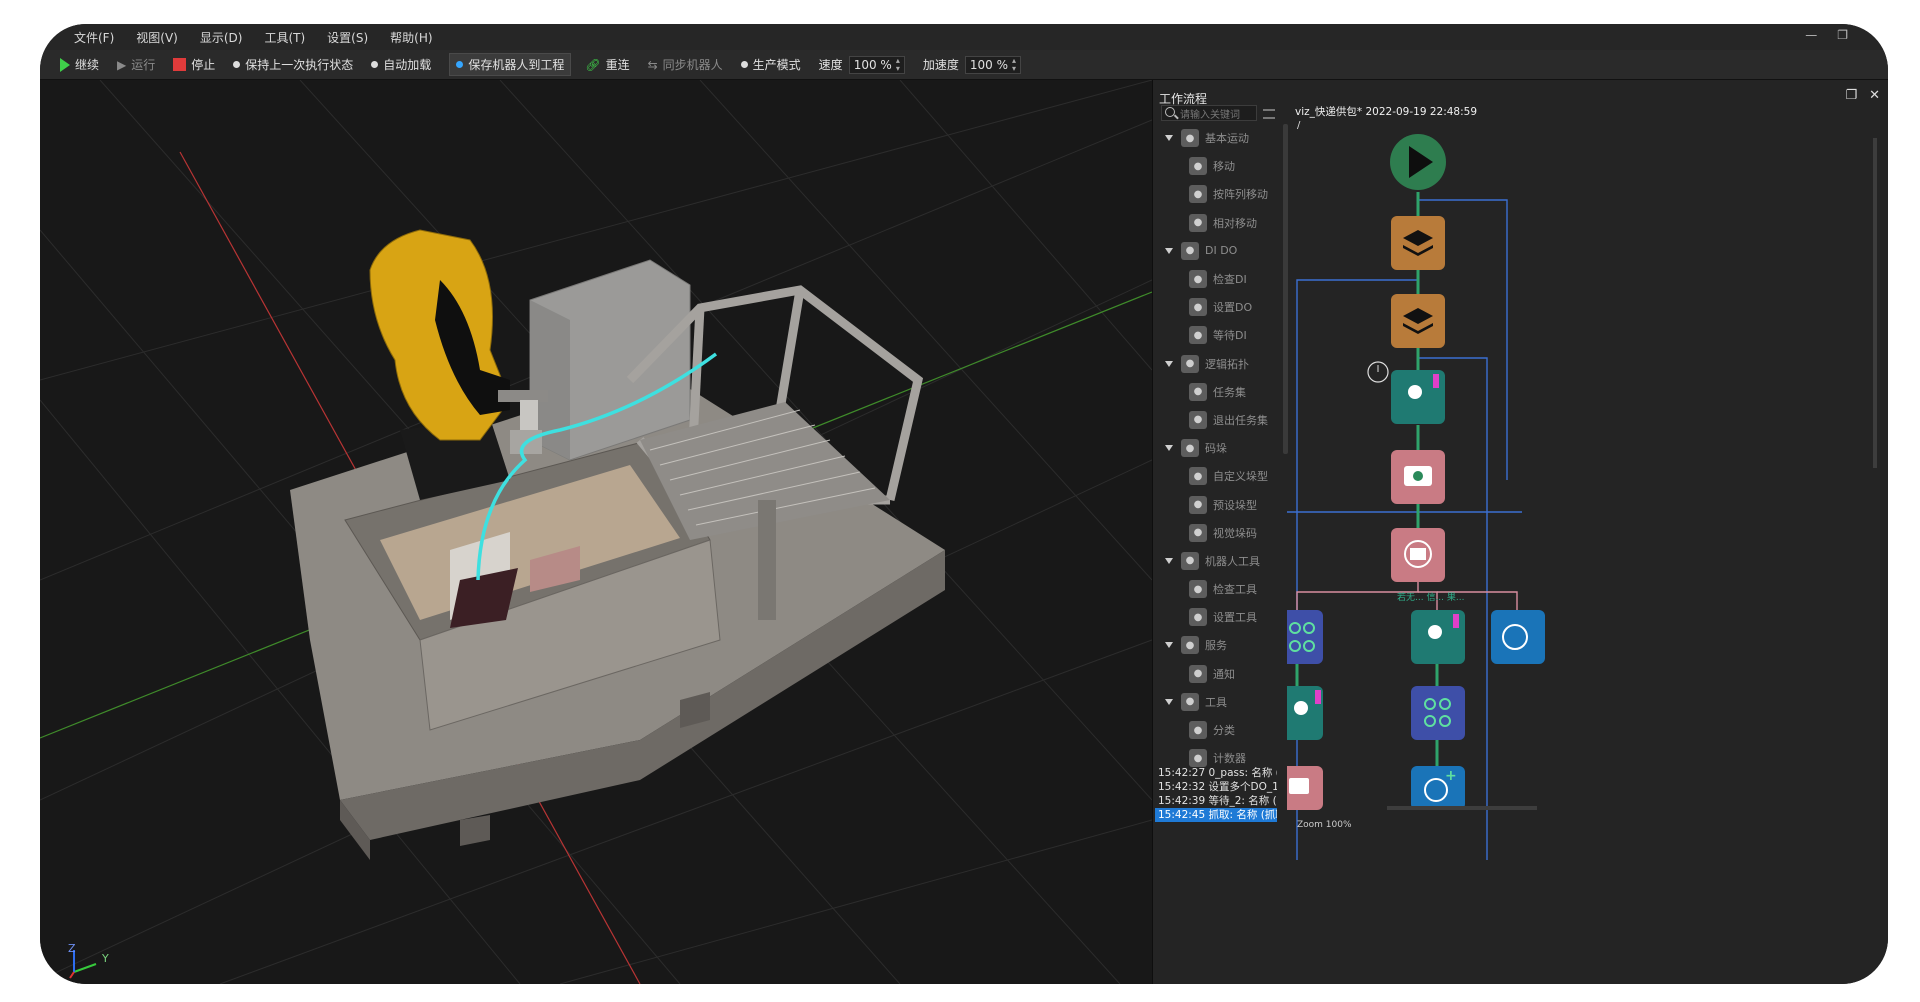 This screenshot has width=1920, height=1002. Describe the element at coordinates (1842, 35) in the screenshot. I see `restore-icon: ❐` at that location.